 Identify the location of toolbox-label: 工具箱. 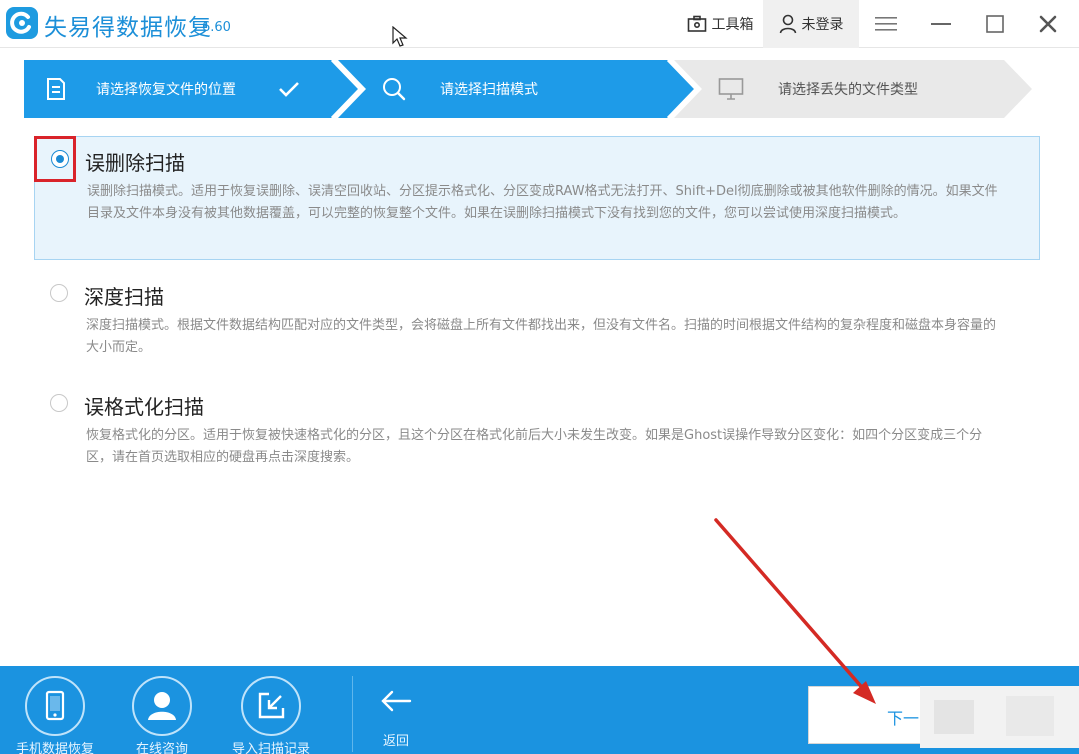
(732, 25).